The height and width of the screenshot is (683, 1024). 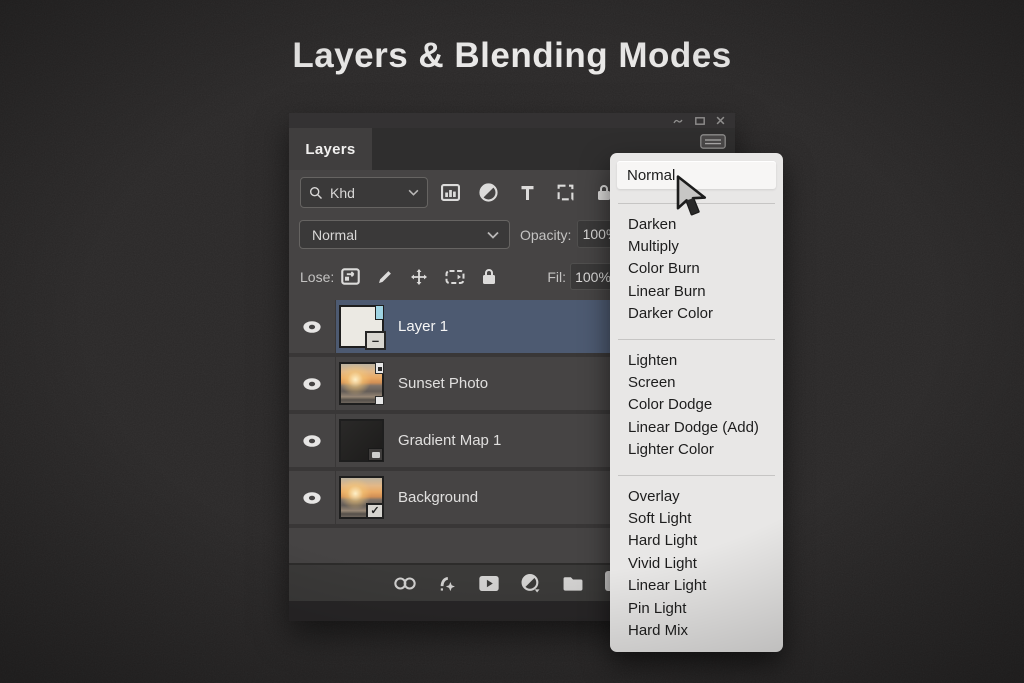 What do you see at coordinates (696, 382) in the screenshot?
I see `menu-item-screen: Screen` at bounding box center [696, 382].